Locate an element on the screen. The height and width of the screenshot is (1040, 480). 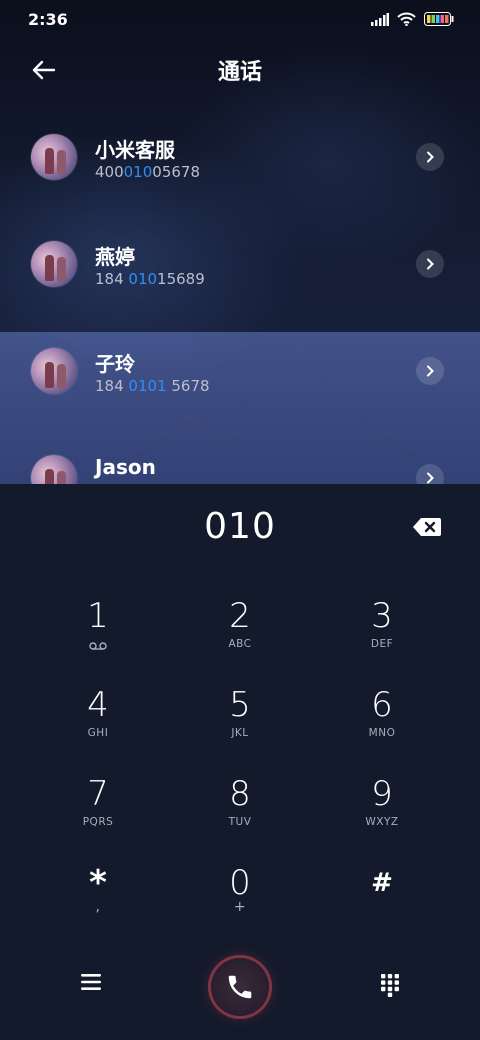
contact-row: Jason is located at coordinates (240, 455).